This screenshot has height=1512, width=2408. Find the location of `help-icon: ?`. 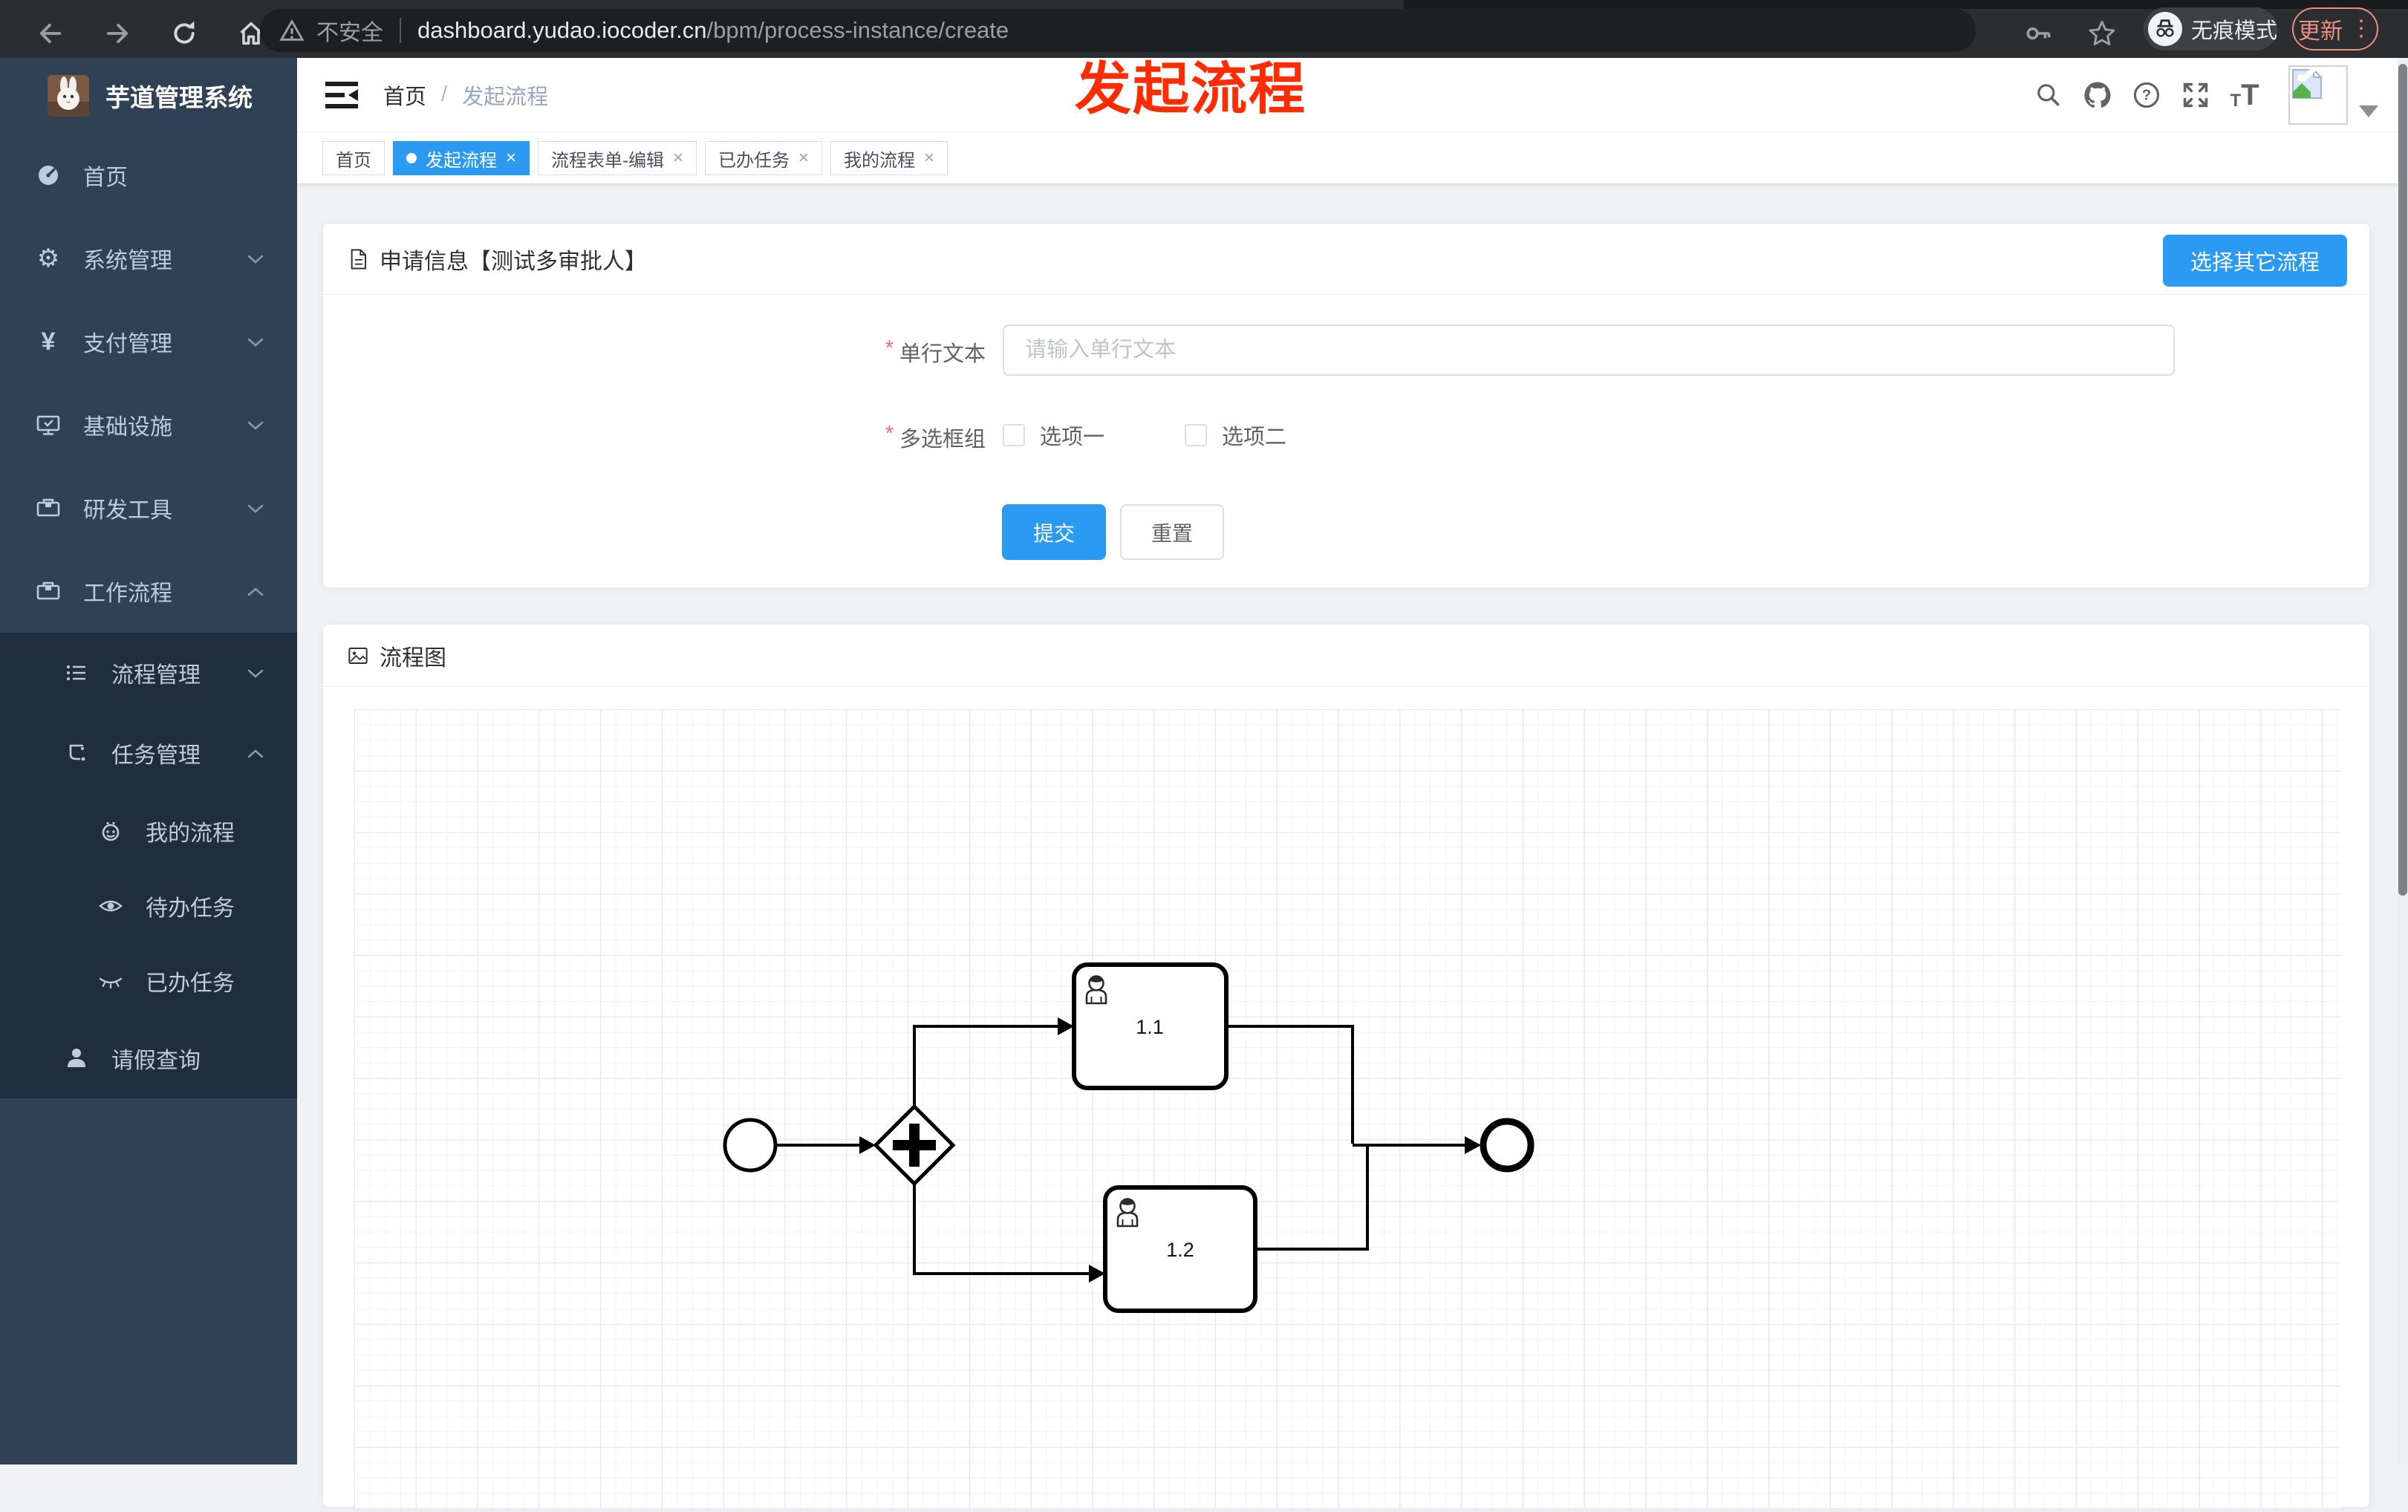

help-icon: ? is located at coordinates (2147, 95).